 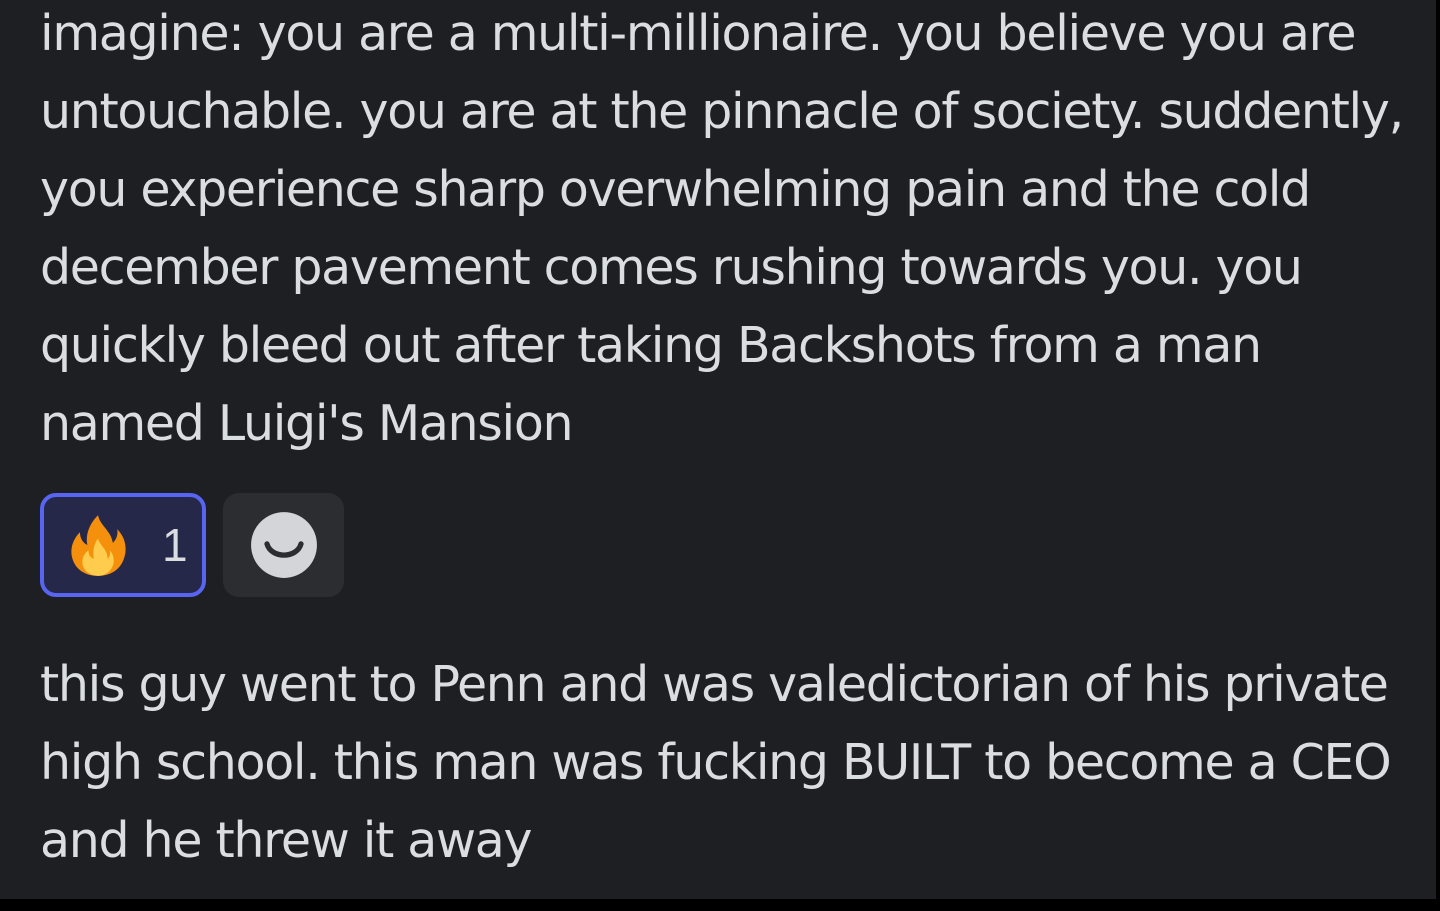 I want to click on add-reaction-button, so click(x=283, y=545).